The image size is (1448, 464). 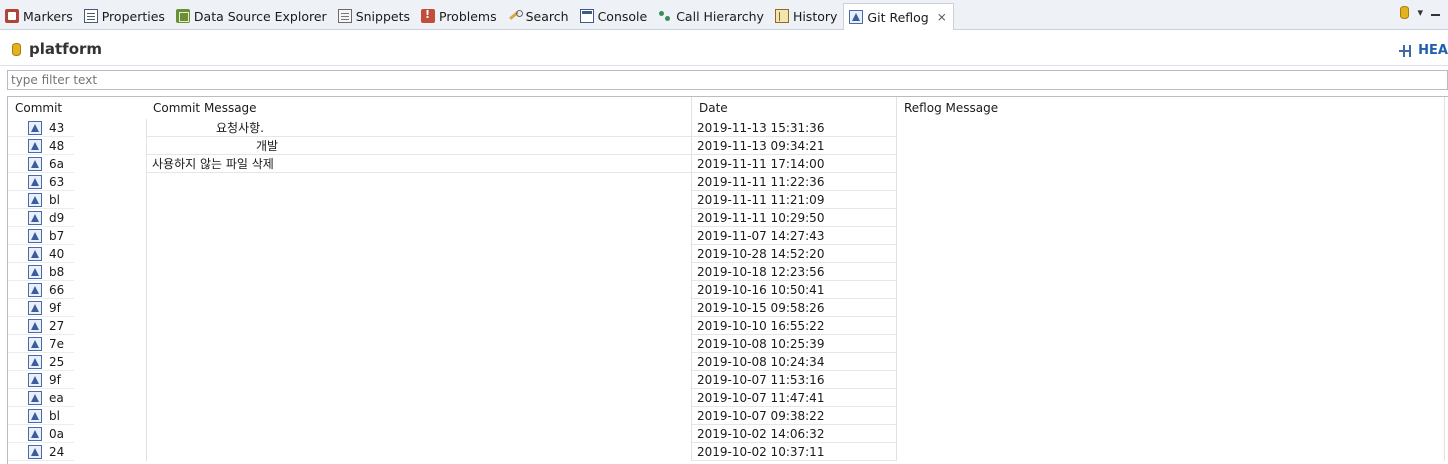 I want to click on column-header-reflog-message: Reflog Message, so click(x=1171, y=108).